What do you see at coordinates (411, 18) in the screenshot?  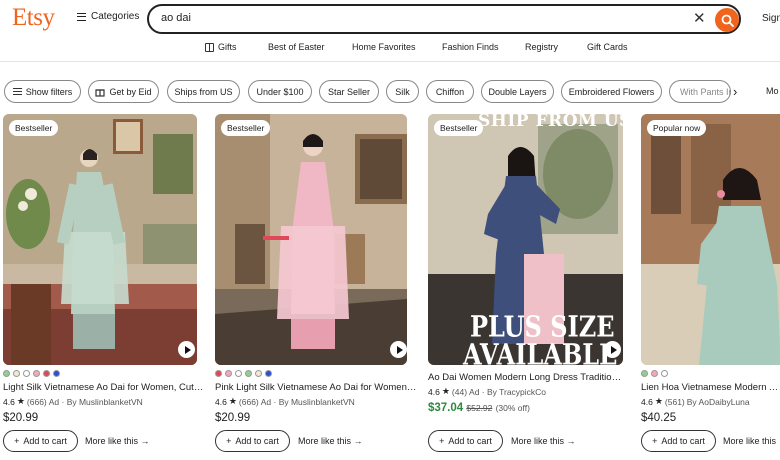 I see `search-input` at bounding box center [411, 18].